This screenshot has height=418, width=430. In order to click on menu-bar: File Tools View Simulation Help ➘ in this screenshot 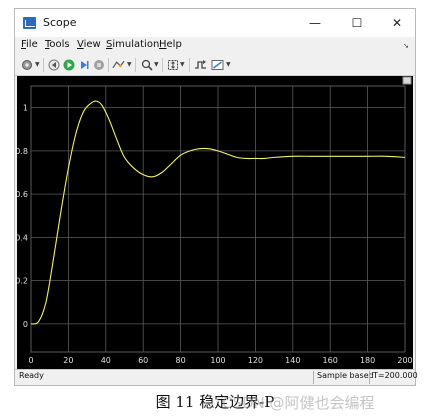, I will do `click(215, 46)`.